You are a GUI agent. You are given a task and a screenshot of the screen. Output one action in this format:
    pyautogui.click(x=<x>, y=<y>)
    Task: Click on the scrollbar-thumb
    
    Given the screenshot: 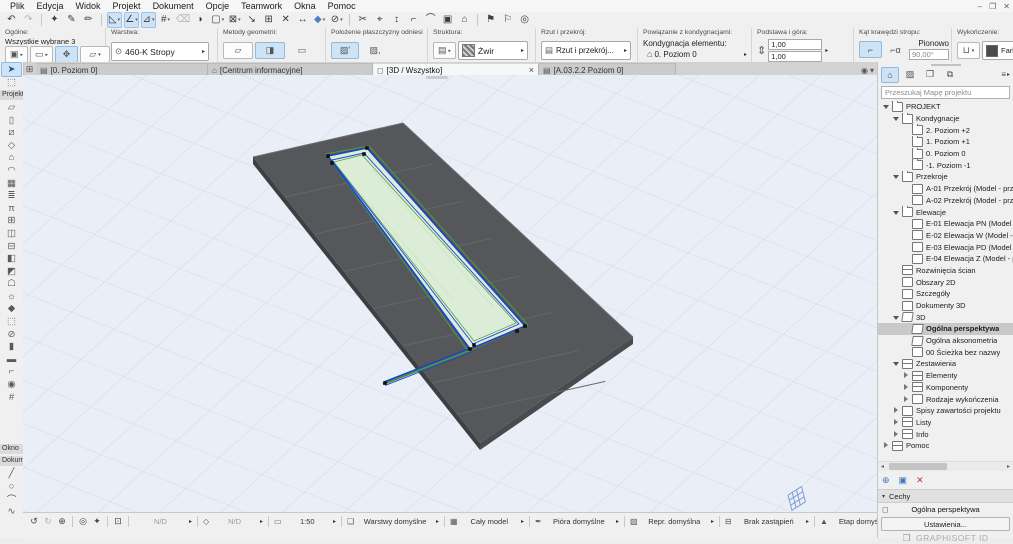 What is the action you would take?
    pyautogui.click(x=918, y=466)
    